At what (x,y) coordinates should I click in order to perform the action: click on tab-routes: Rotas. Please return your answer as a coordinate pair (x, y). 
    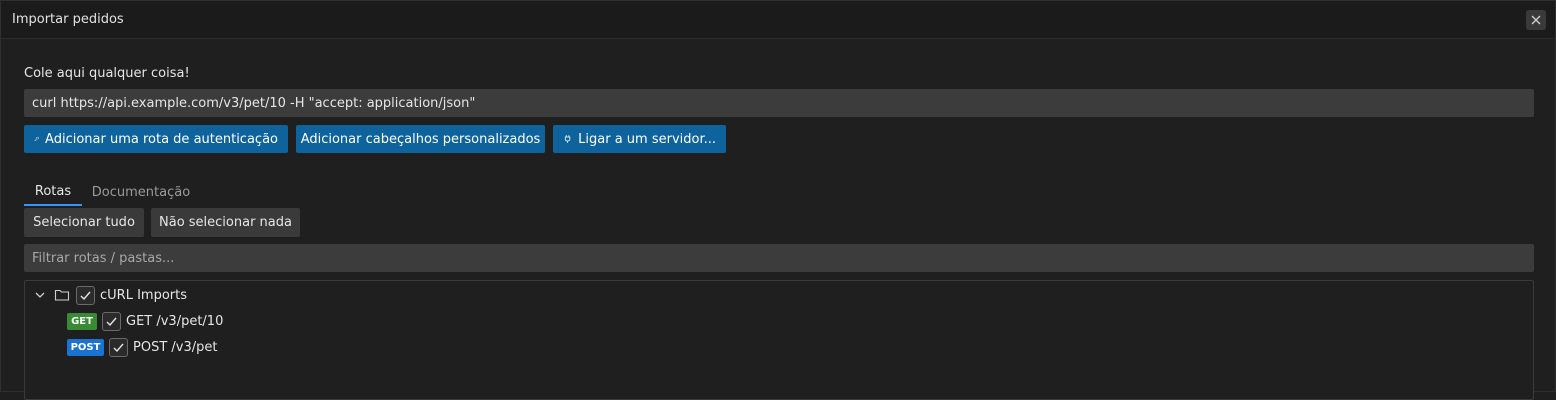
    Looking at the image, I should click on (53, 192).